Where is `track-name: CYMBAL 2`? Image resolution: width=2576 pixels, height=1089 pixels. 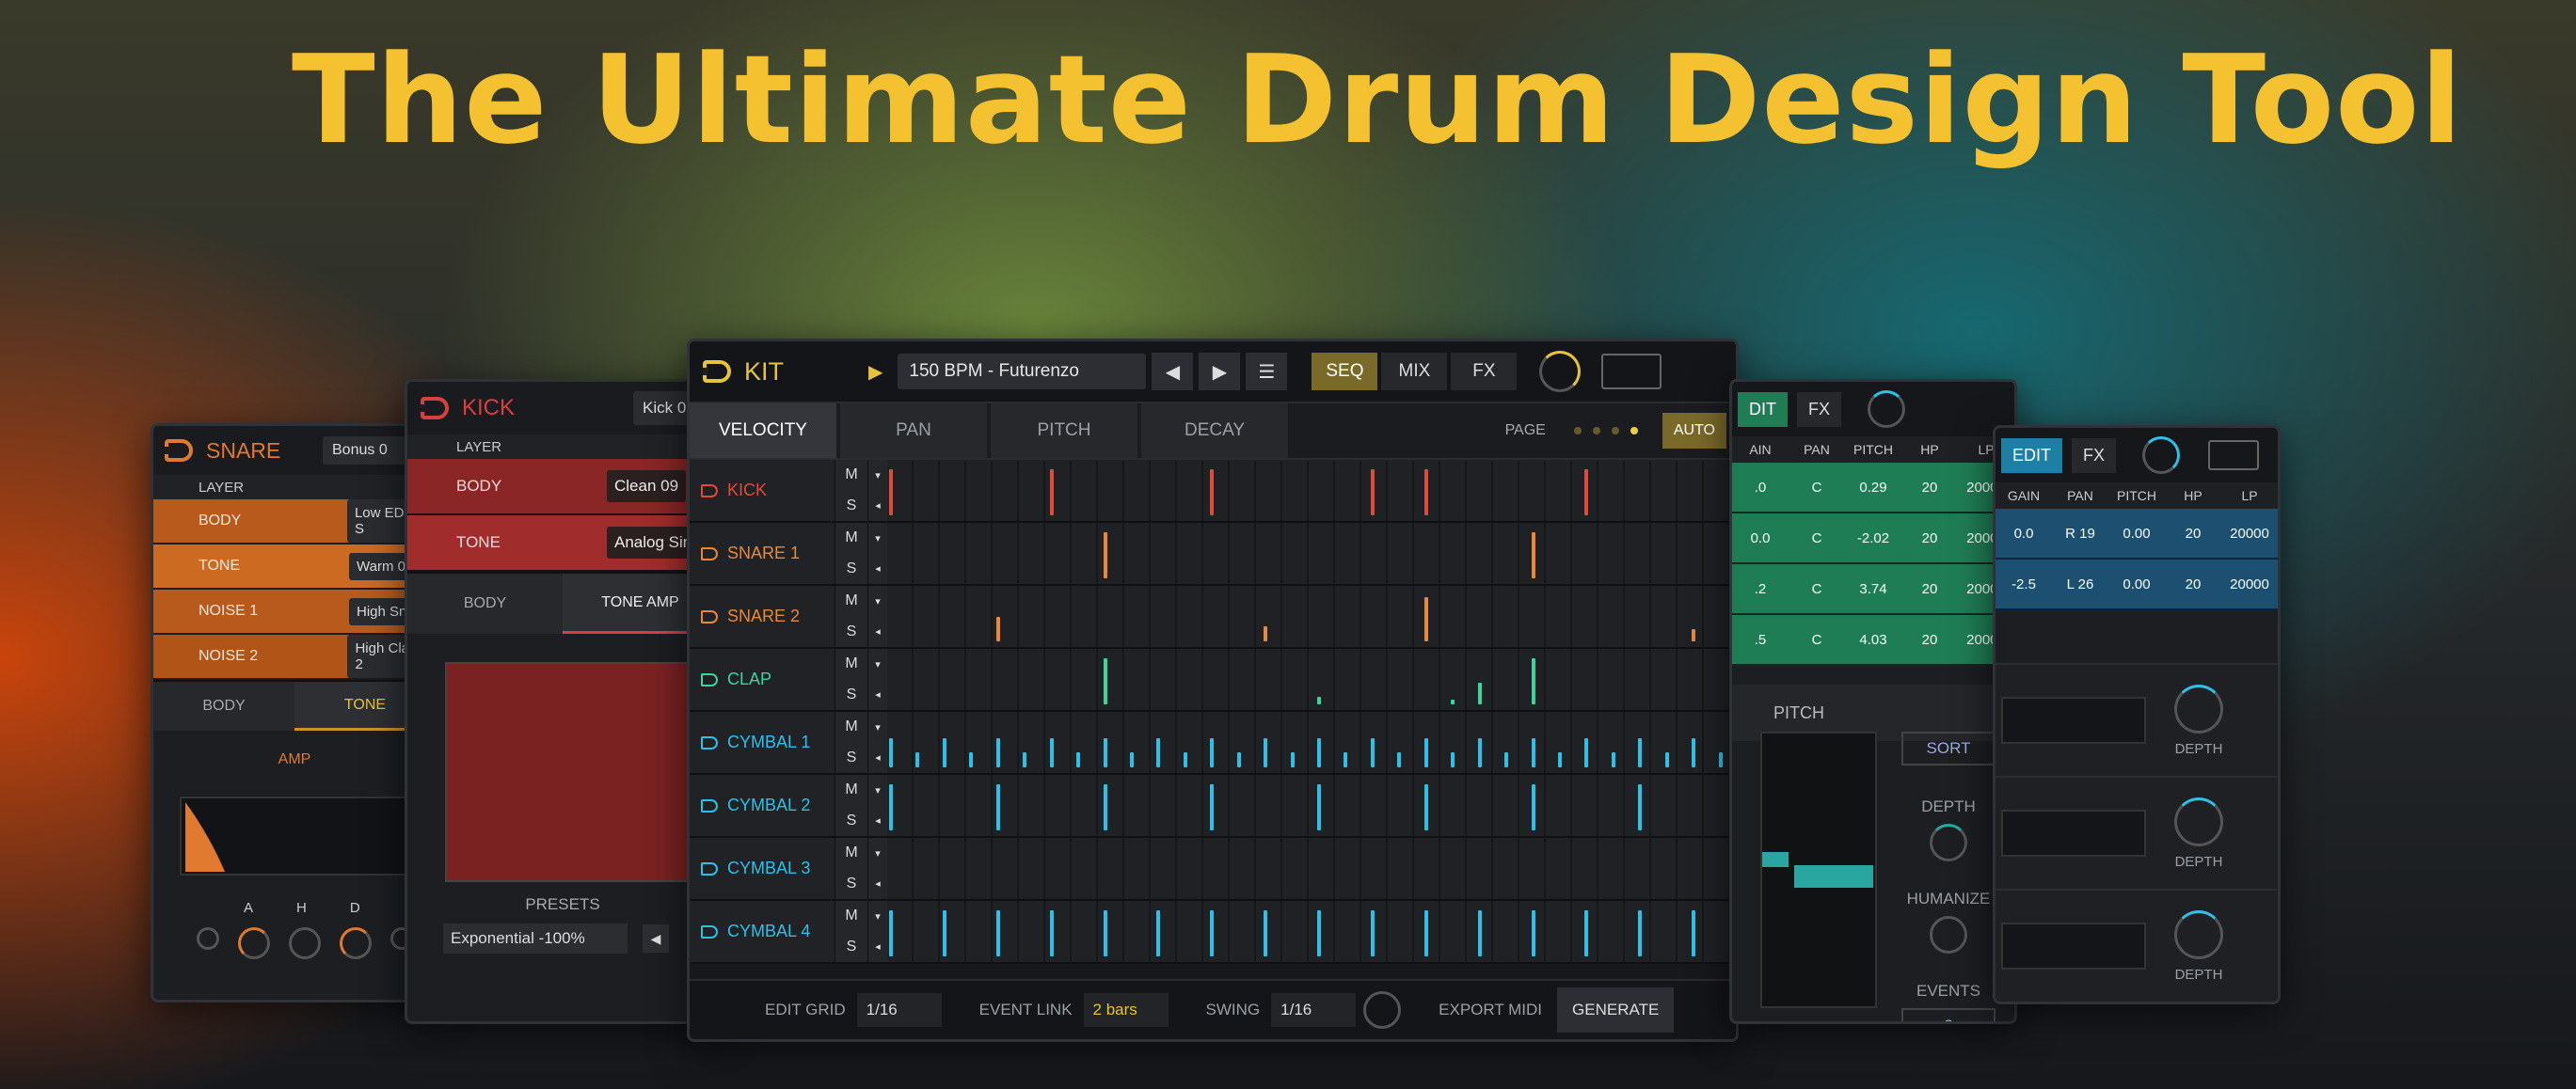
track-name: CYMBAL 2 is located at coordinates (763, 805).